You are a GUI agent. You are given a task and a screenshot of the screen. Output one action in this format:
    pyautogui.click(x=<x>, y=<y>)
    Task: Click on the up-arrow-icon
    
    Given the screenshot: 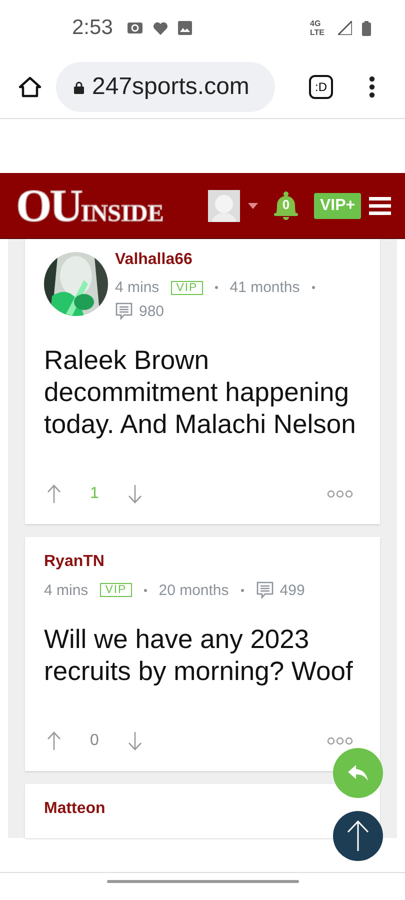 What is the action you would take?
    pyautogui.click(x=358, y=836)
    